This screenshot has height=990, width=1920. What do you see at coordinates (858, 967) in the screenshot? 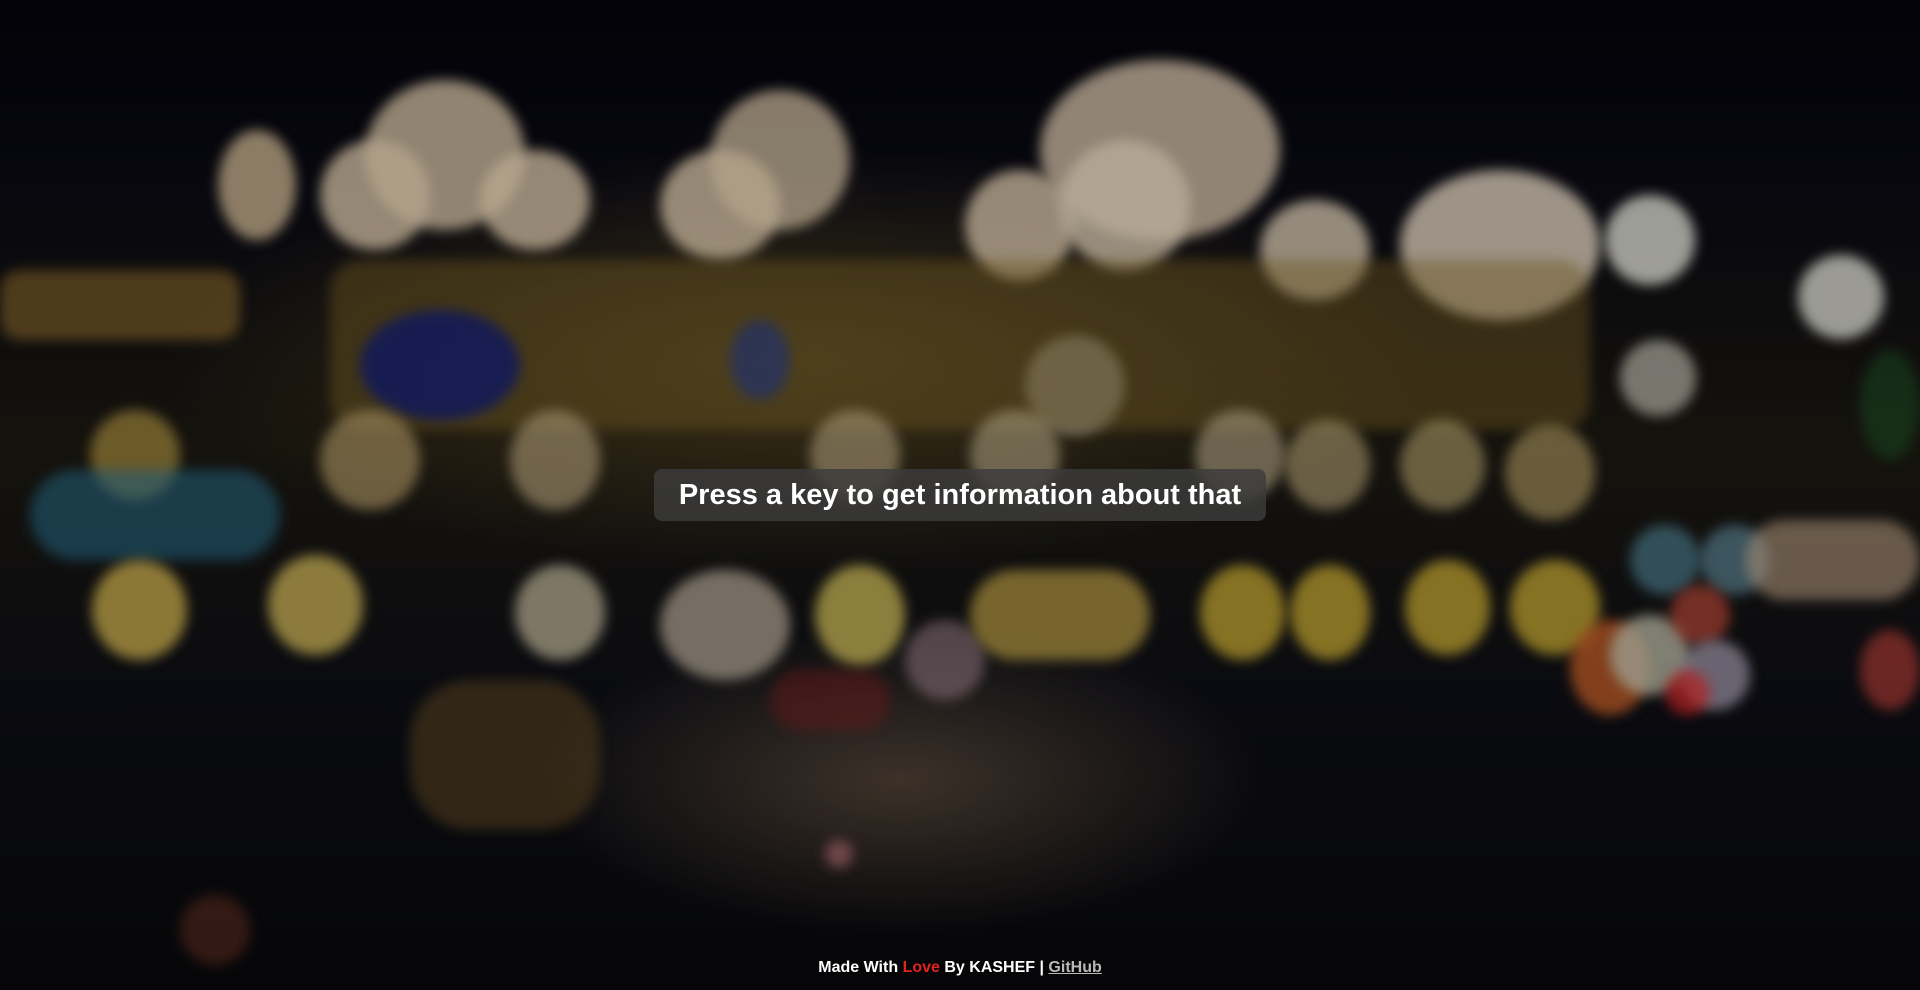
I see `footer-made-with: Made With` at bounding box center [858, 967].